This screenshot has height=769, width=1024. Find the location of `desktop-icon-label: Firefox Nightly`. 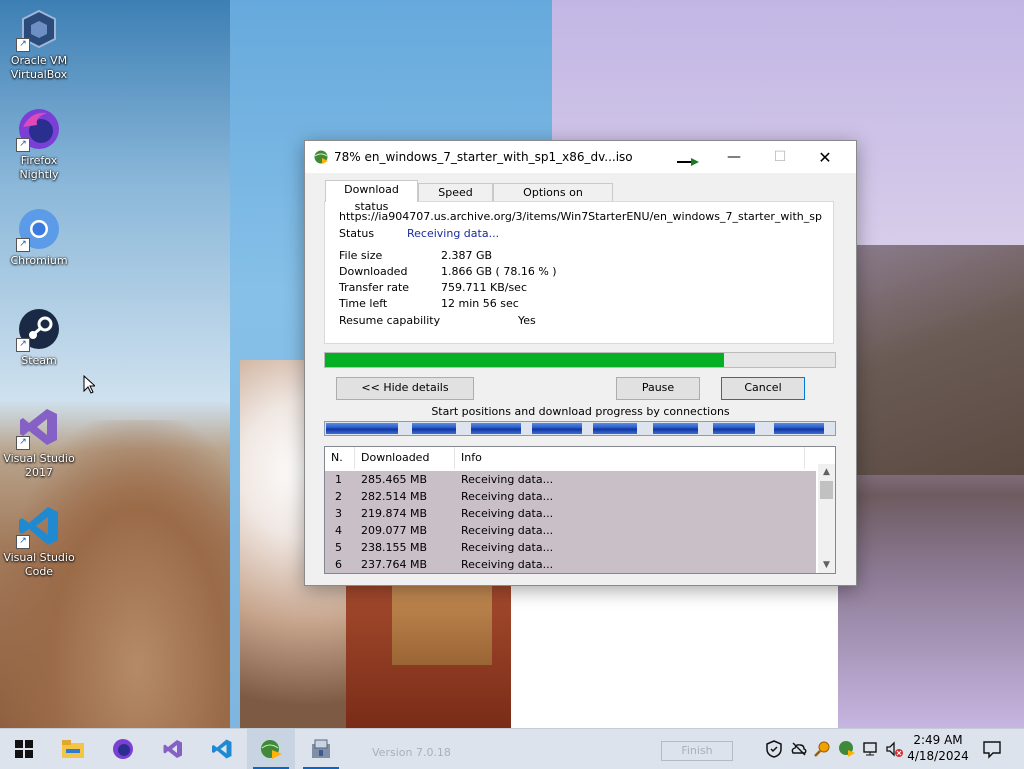

desktop-icon-label: Firefox Nightly is located at coordinates (39, 167).